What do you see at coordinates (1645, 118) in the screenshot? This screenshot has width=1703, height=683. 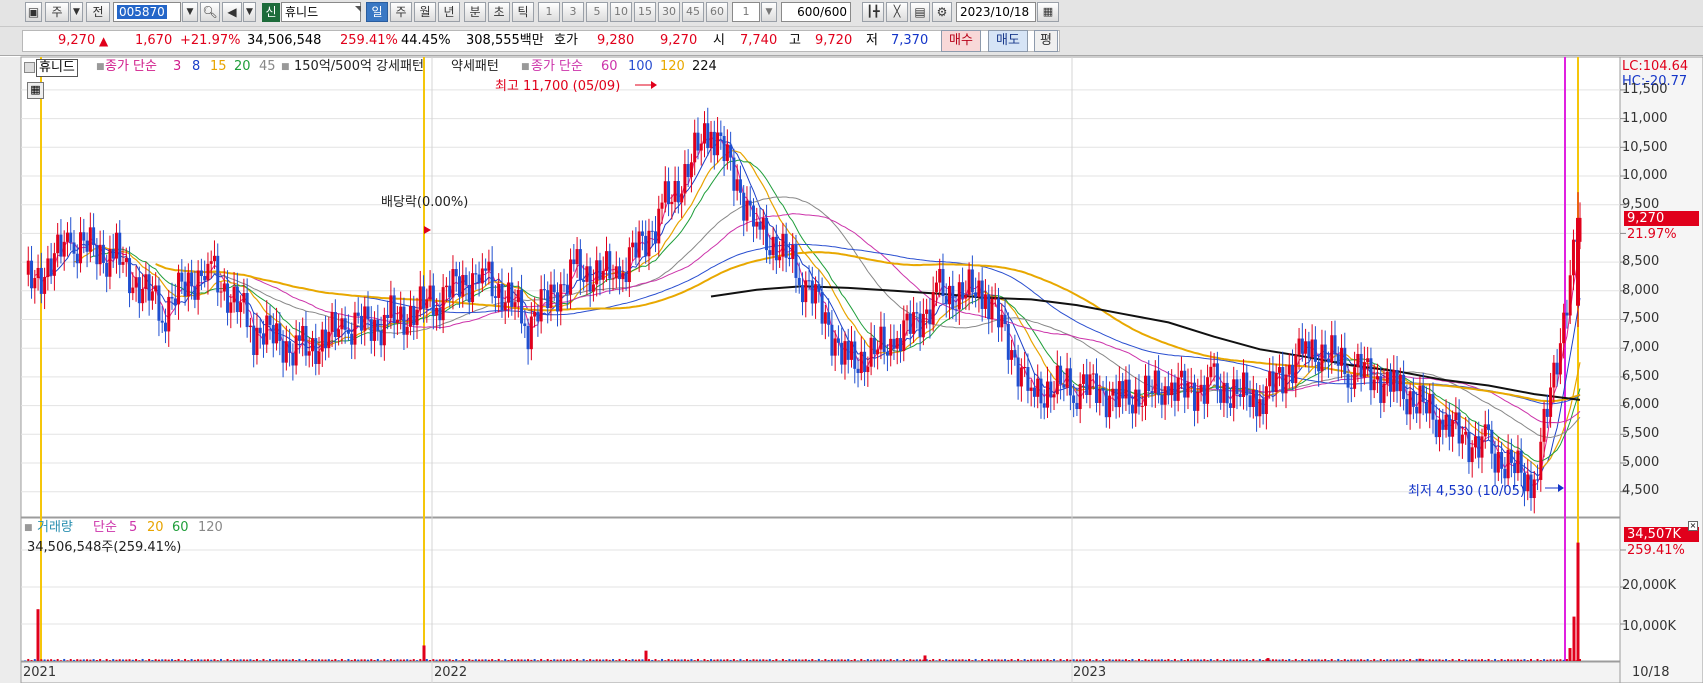 I see `price-tick-label: 11,000` at bounding box center [1645, 118].